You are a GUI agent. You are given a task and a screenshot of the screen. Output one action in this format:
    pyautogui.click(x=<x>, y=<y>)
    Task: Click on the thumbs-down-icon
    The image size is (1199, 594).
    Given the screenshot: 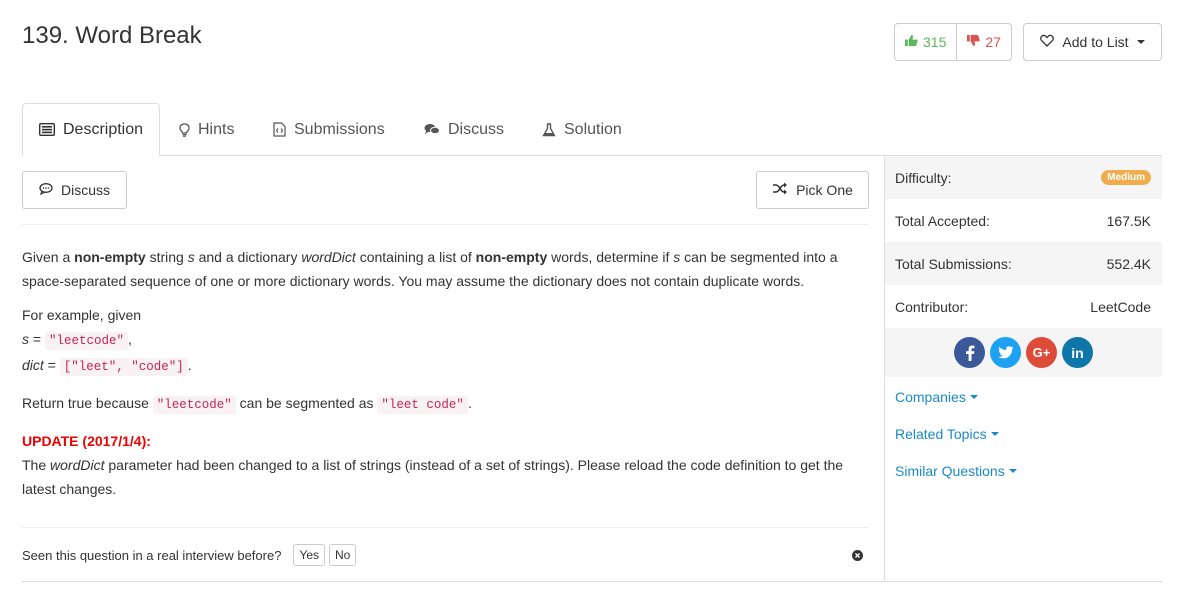 What is the action you would take?
    pyautogui.click(x=974, y=42)
    